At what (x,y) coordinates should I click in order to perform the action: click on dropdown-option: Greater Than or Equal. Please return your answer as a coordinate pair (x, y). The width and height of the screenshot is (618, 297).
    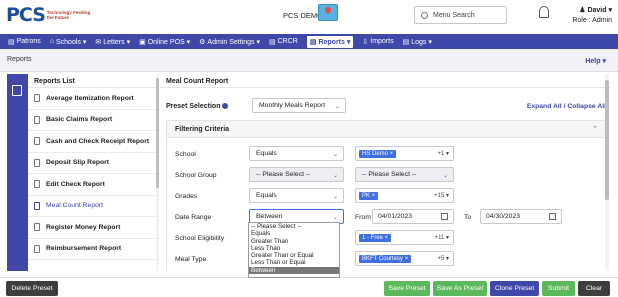
    Looking at the image, I should click on (294, 255).